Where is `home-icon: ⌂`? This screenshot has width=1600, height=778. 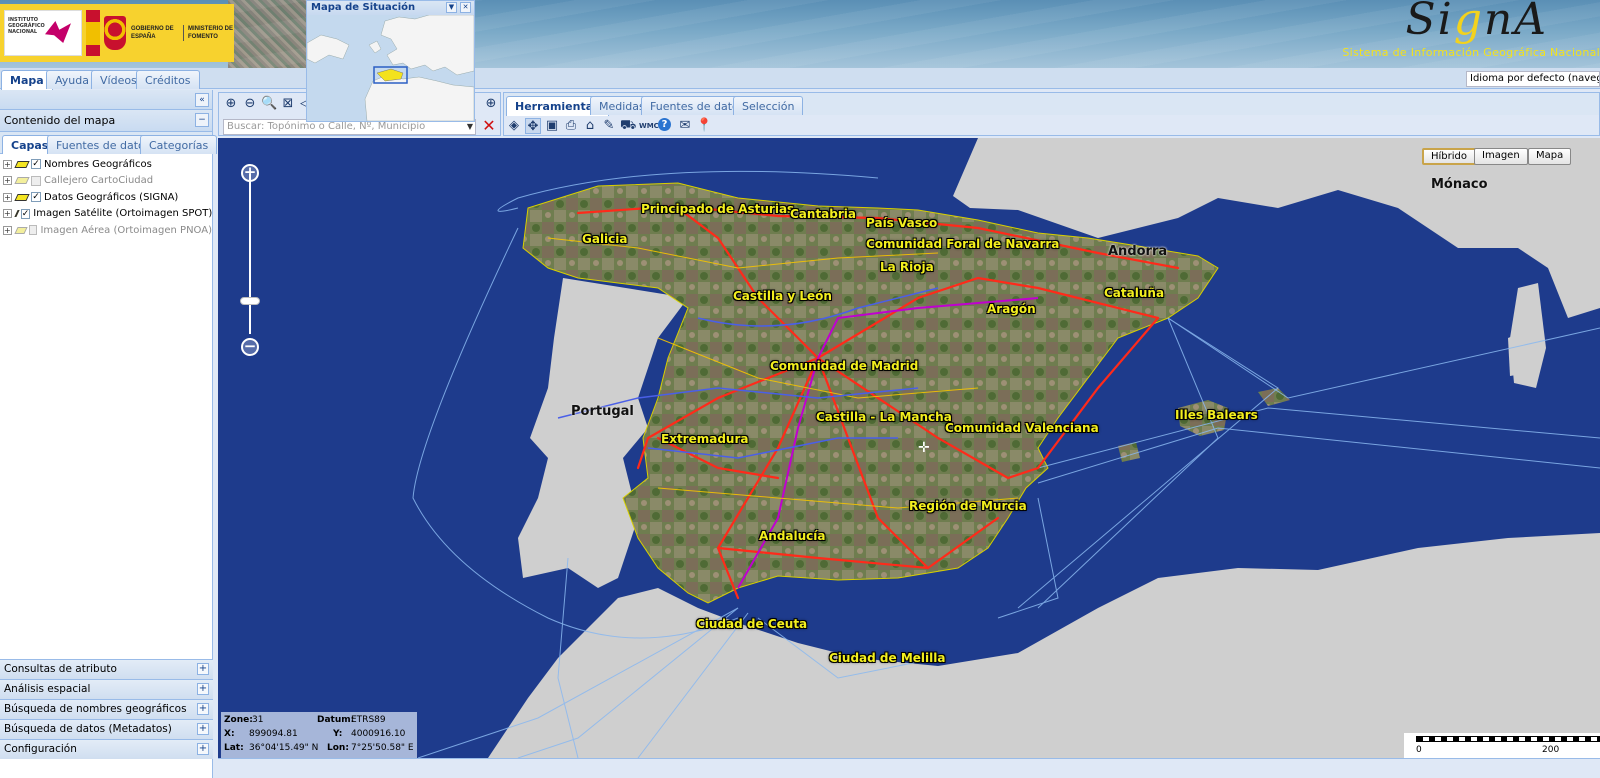
home-icon: ⌂ is located at coordinates (590, 126).